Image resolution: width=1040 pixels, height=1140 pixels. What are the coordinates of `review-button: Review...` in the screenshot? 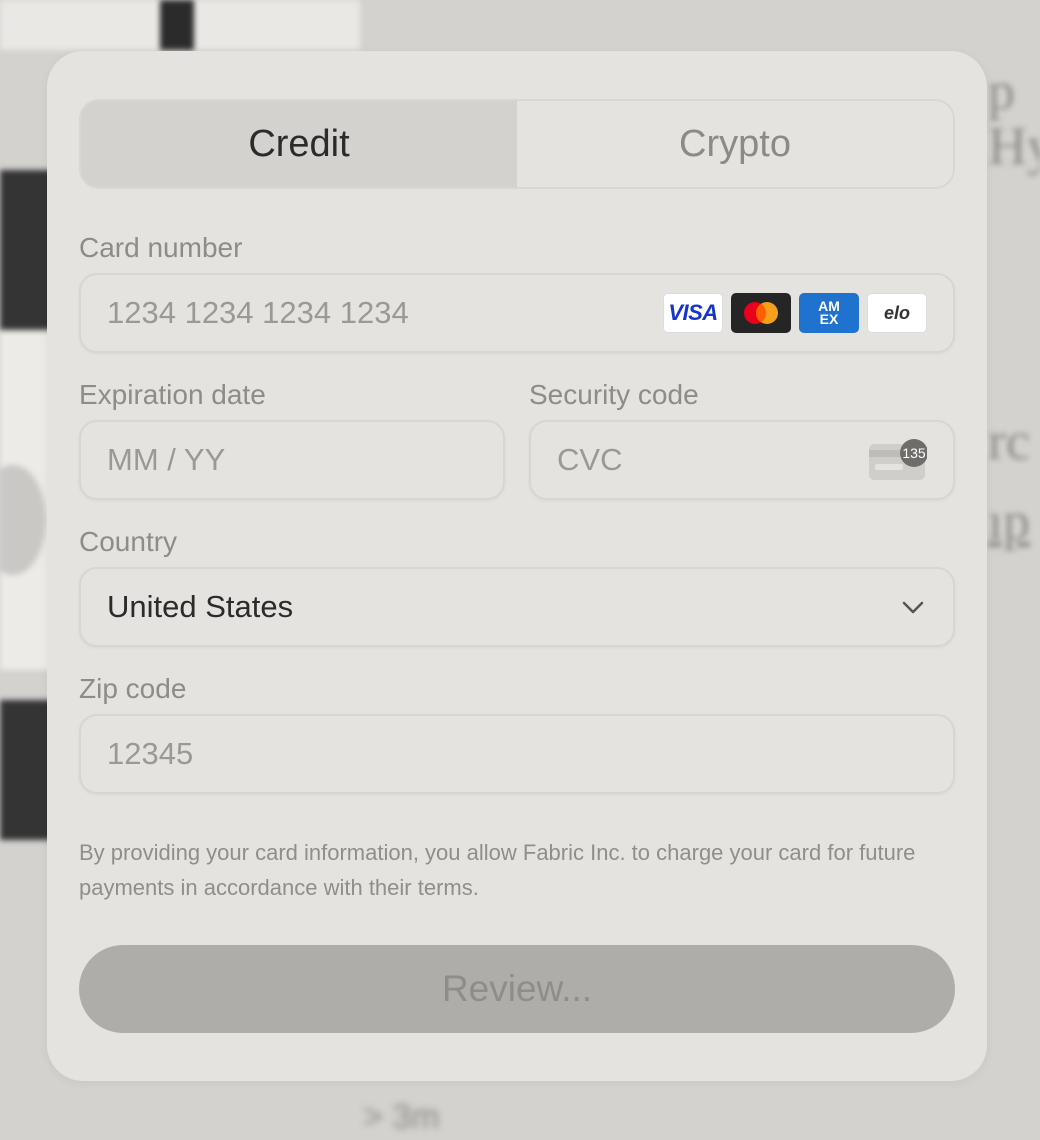 It's located at (517, 989).